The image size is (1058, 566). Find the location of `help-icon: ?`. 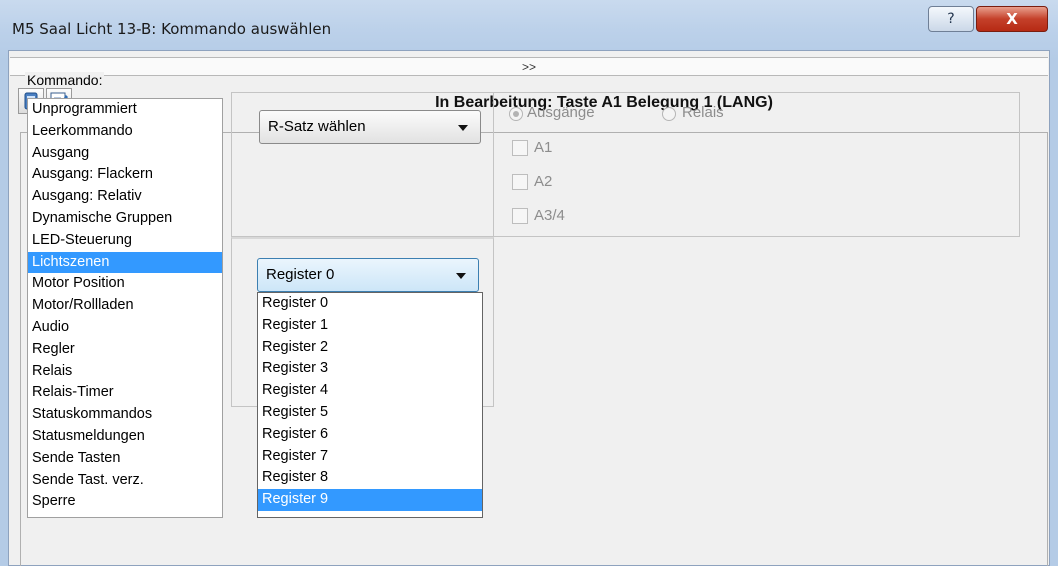

help-icon: ? is located at coordinates (951, 19).